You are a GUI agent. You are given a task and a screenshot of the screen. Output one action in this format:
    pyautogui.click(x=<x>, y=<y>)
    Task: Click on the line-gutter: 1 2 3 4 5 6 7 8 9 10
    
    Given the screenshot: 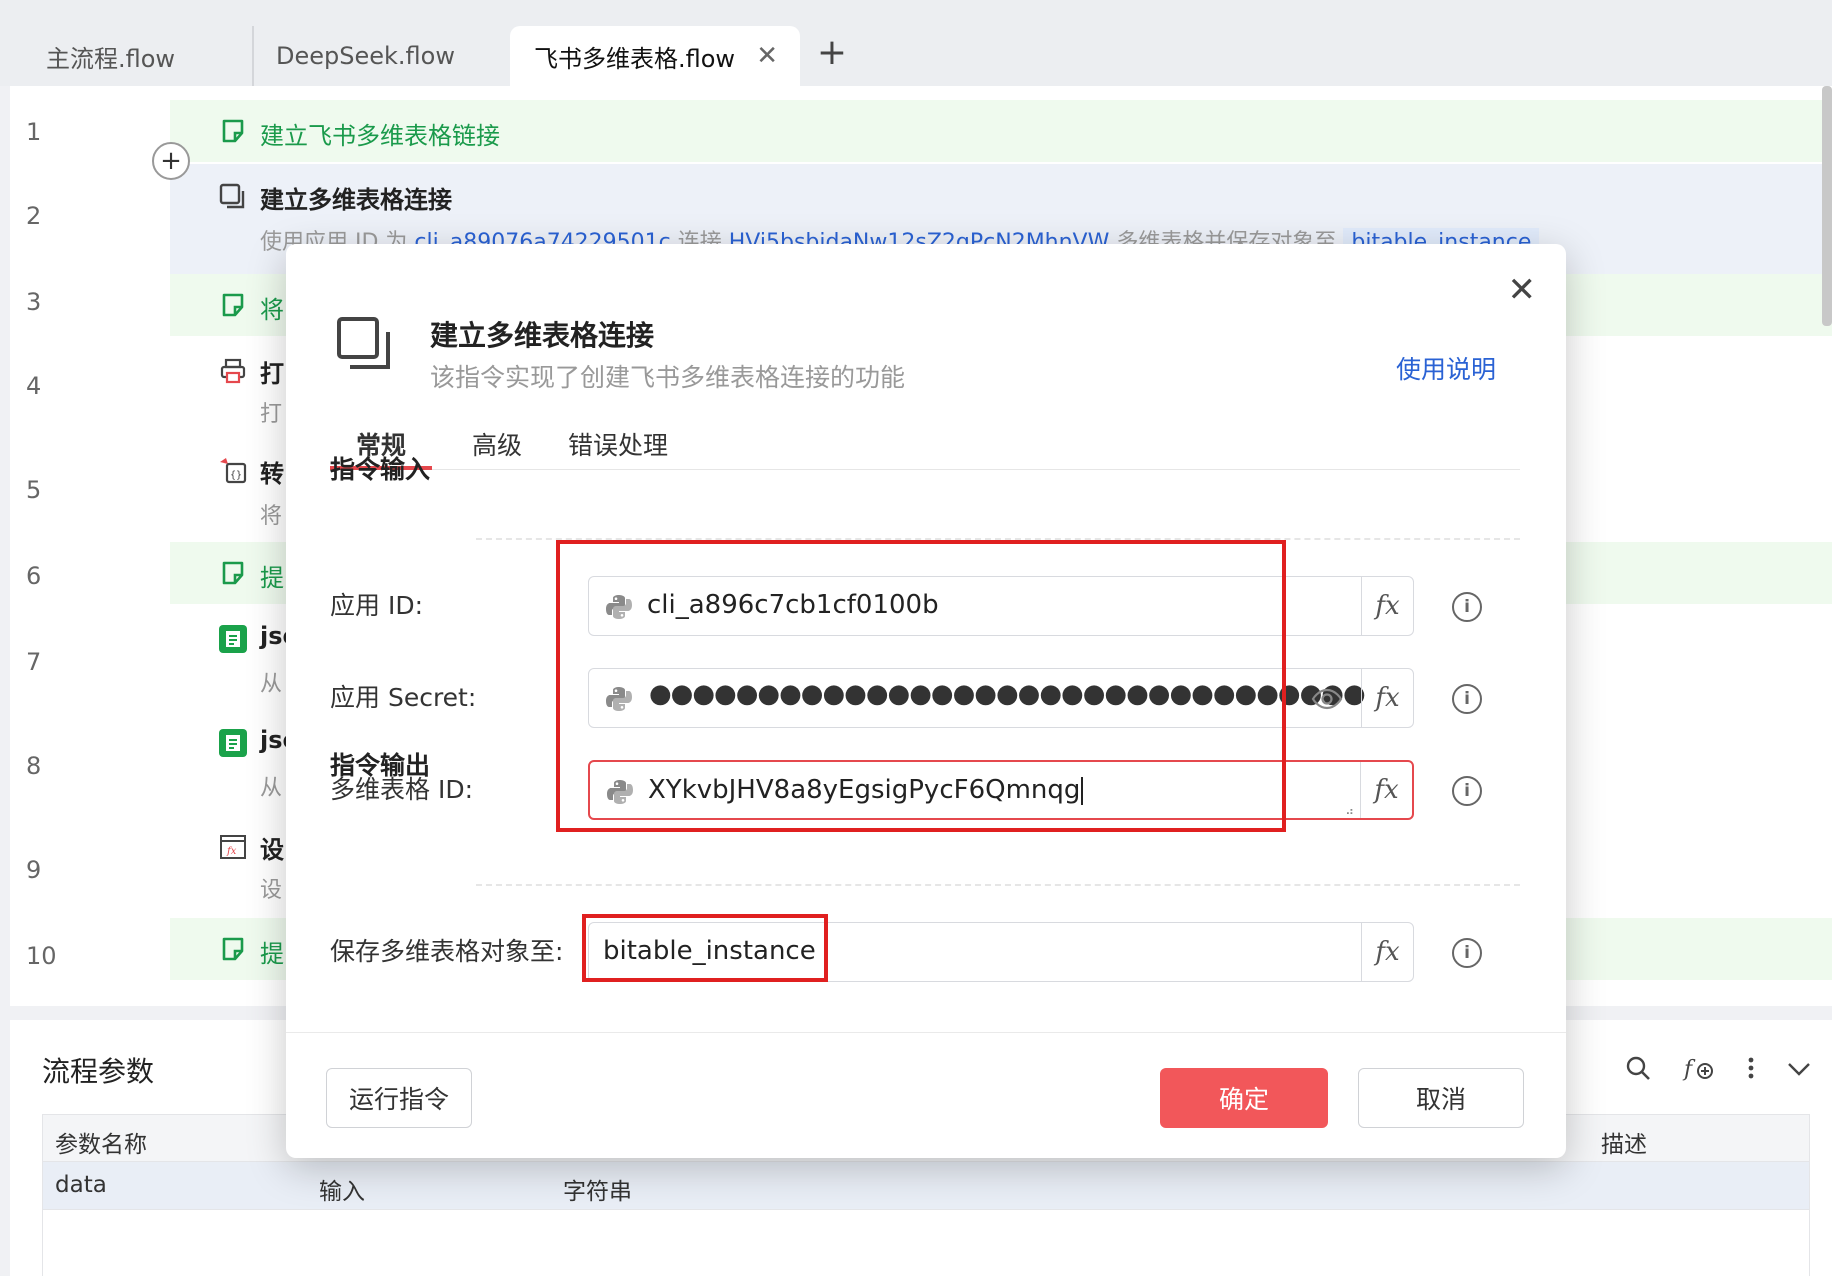 What is the action you would take?
    pyautogui.click(x=90, y=546)
    